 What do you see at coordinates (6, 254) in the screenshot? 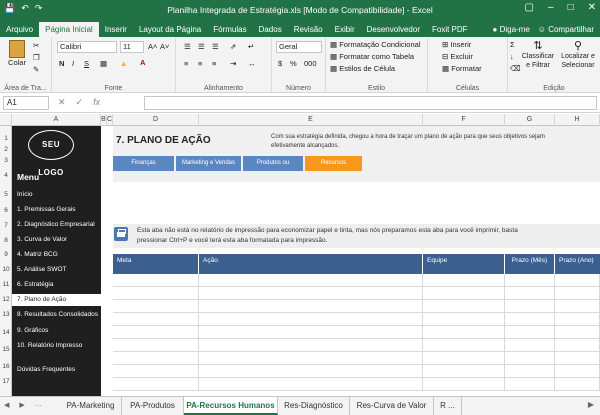
I see `row-header: 9` at bounding box center [6, 254].